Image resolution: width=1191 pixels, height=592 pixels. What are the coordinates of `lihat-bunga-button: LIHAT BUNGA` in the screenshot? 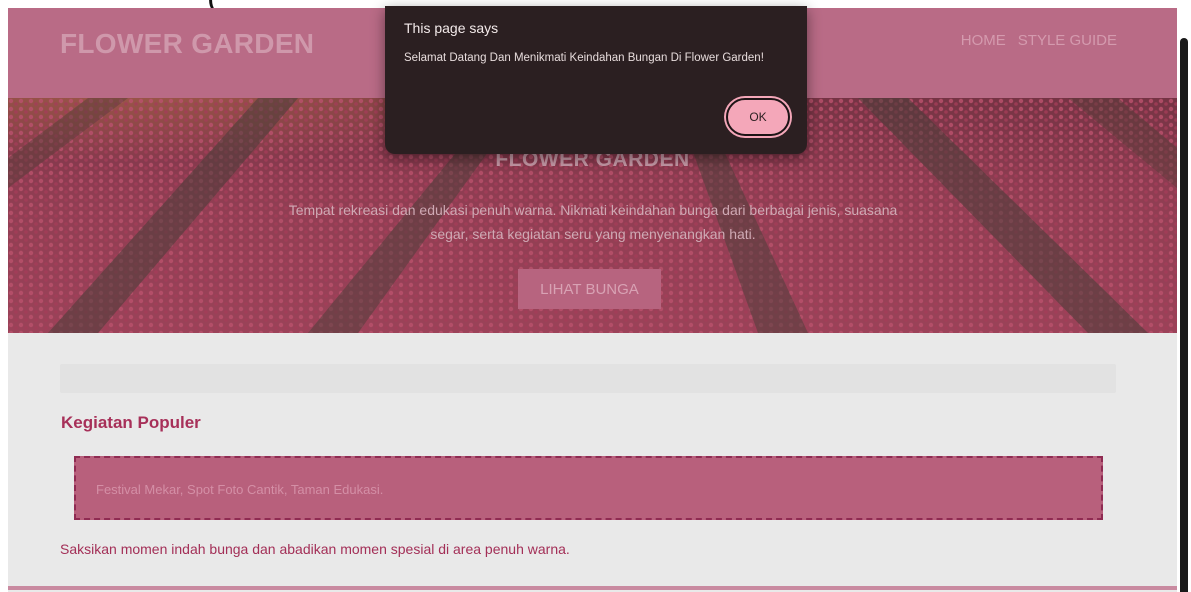 It's located at (589, 289).